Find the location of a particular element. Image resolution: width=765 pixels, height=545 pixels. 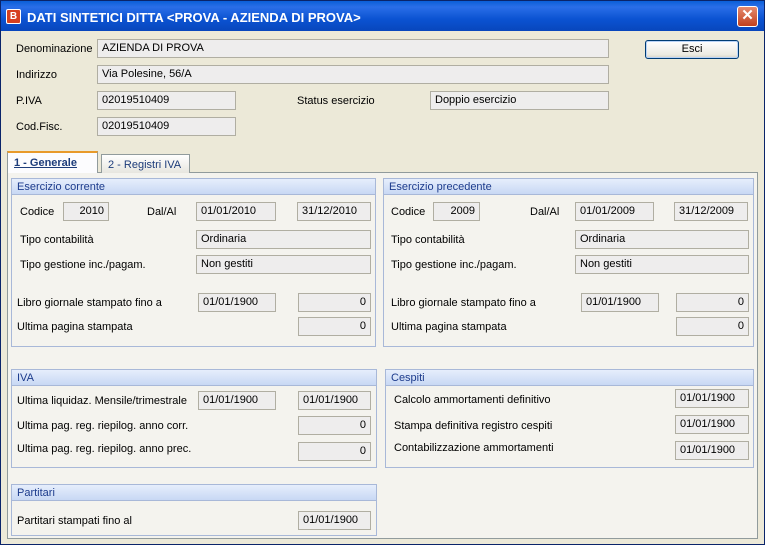

piva-label: P.IVA is located at coordinates (29, 101).